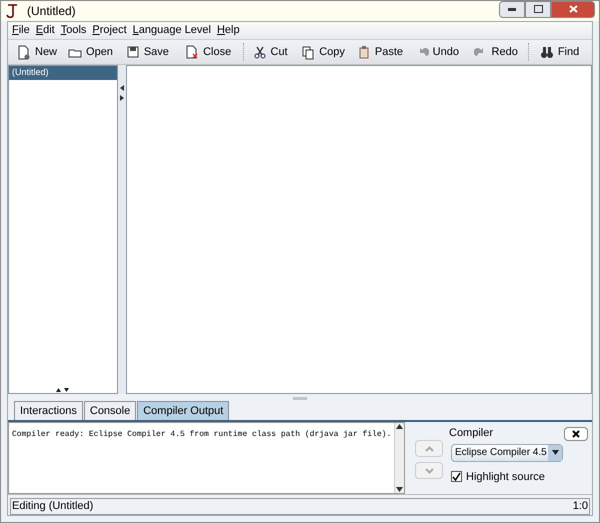 The width and height of the screenshot is (600, 523). Describe the element at coordinates (183, 410) in the screenshot. I see `tab: Compiler Output` at that location.